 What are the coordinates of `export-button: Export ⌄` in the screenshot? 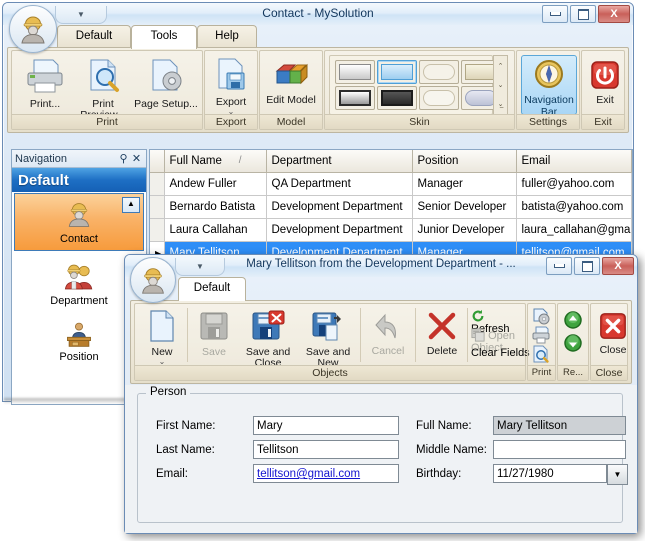 It's located at (231, 86).